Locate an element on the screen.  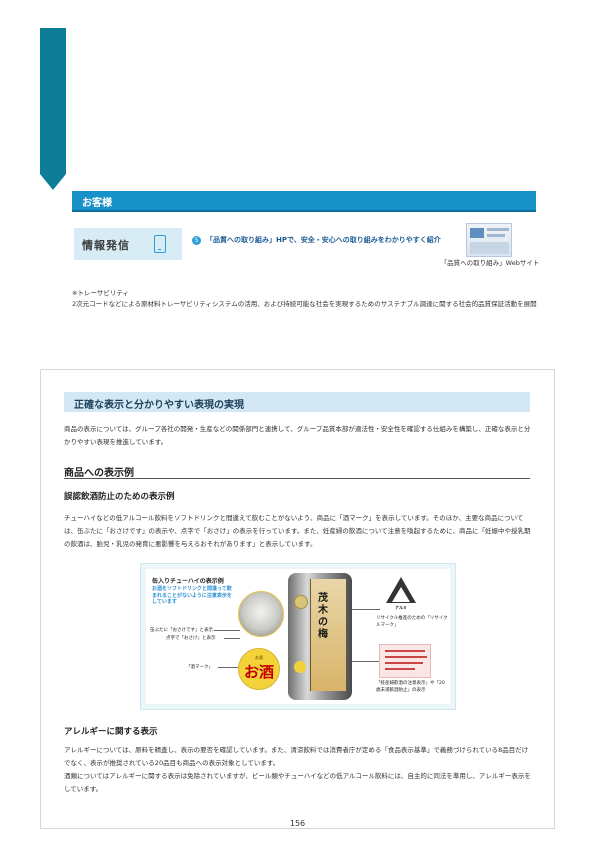
lid-label: 缶ぶたに「おさけです」と表示 is located at coordinates (181, 630).